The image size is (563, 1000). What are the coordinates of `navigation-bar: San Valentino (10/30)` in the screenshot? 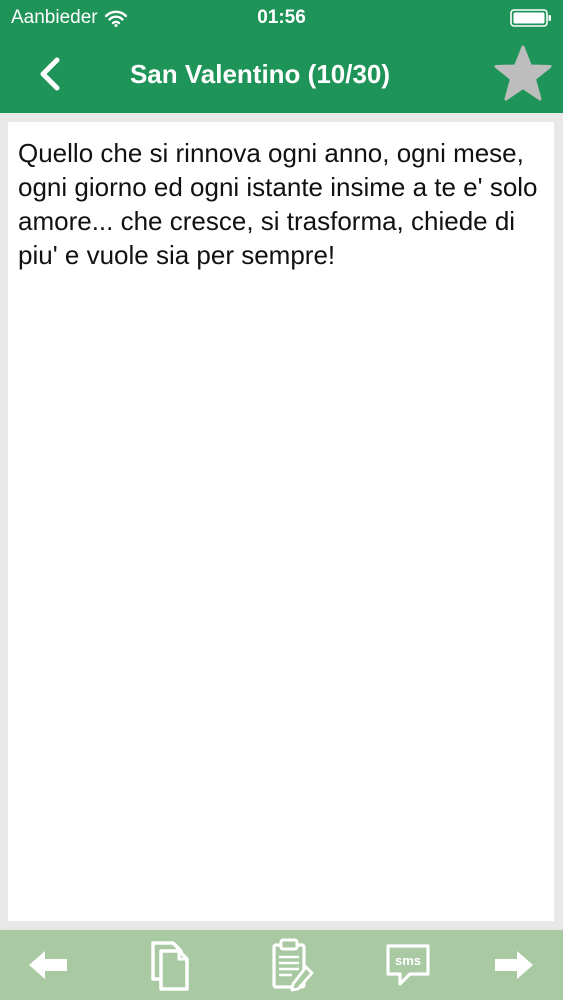 It's located at (281, 74).